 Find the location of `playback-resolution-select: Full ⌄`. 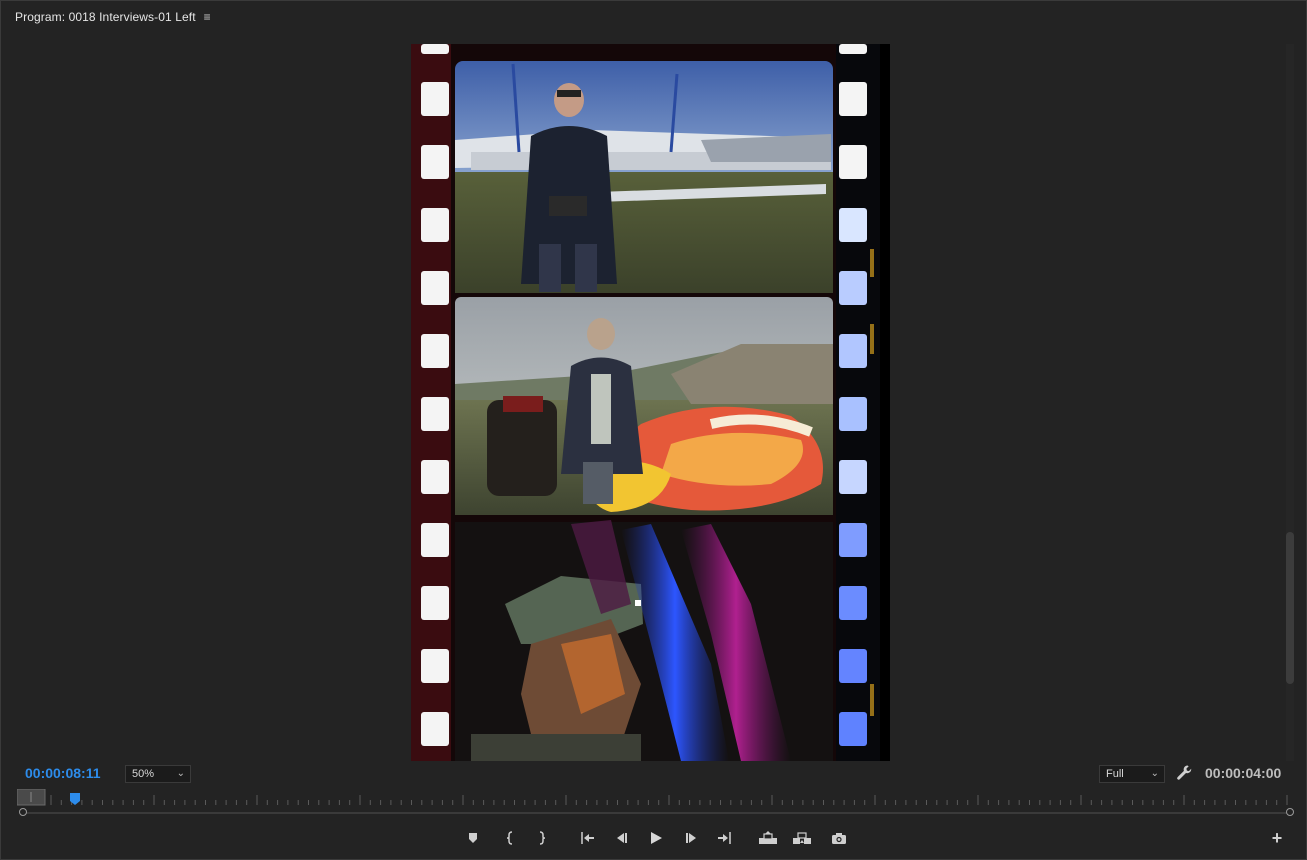

playback-resolution-select: Full ⌄ is located at coordinates (1132, 774).